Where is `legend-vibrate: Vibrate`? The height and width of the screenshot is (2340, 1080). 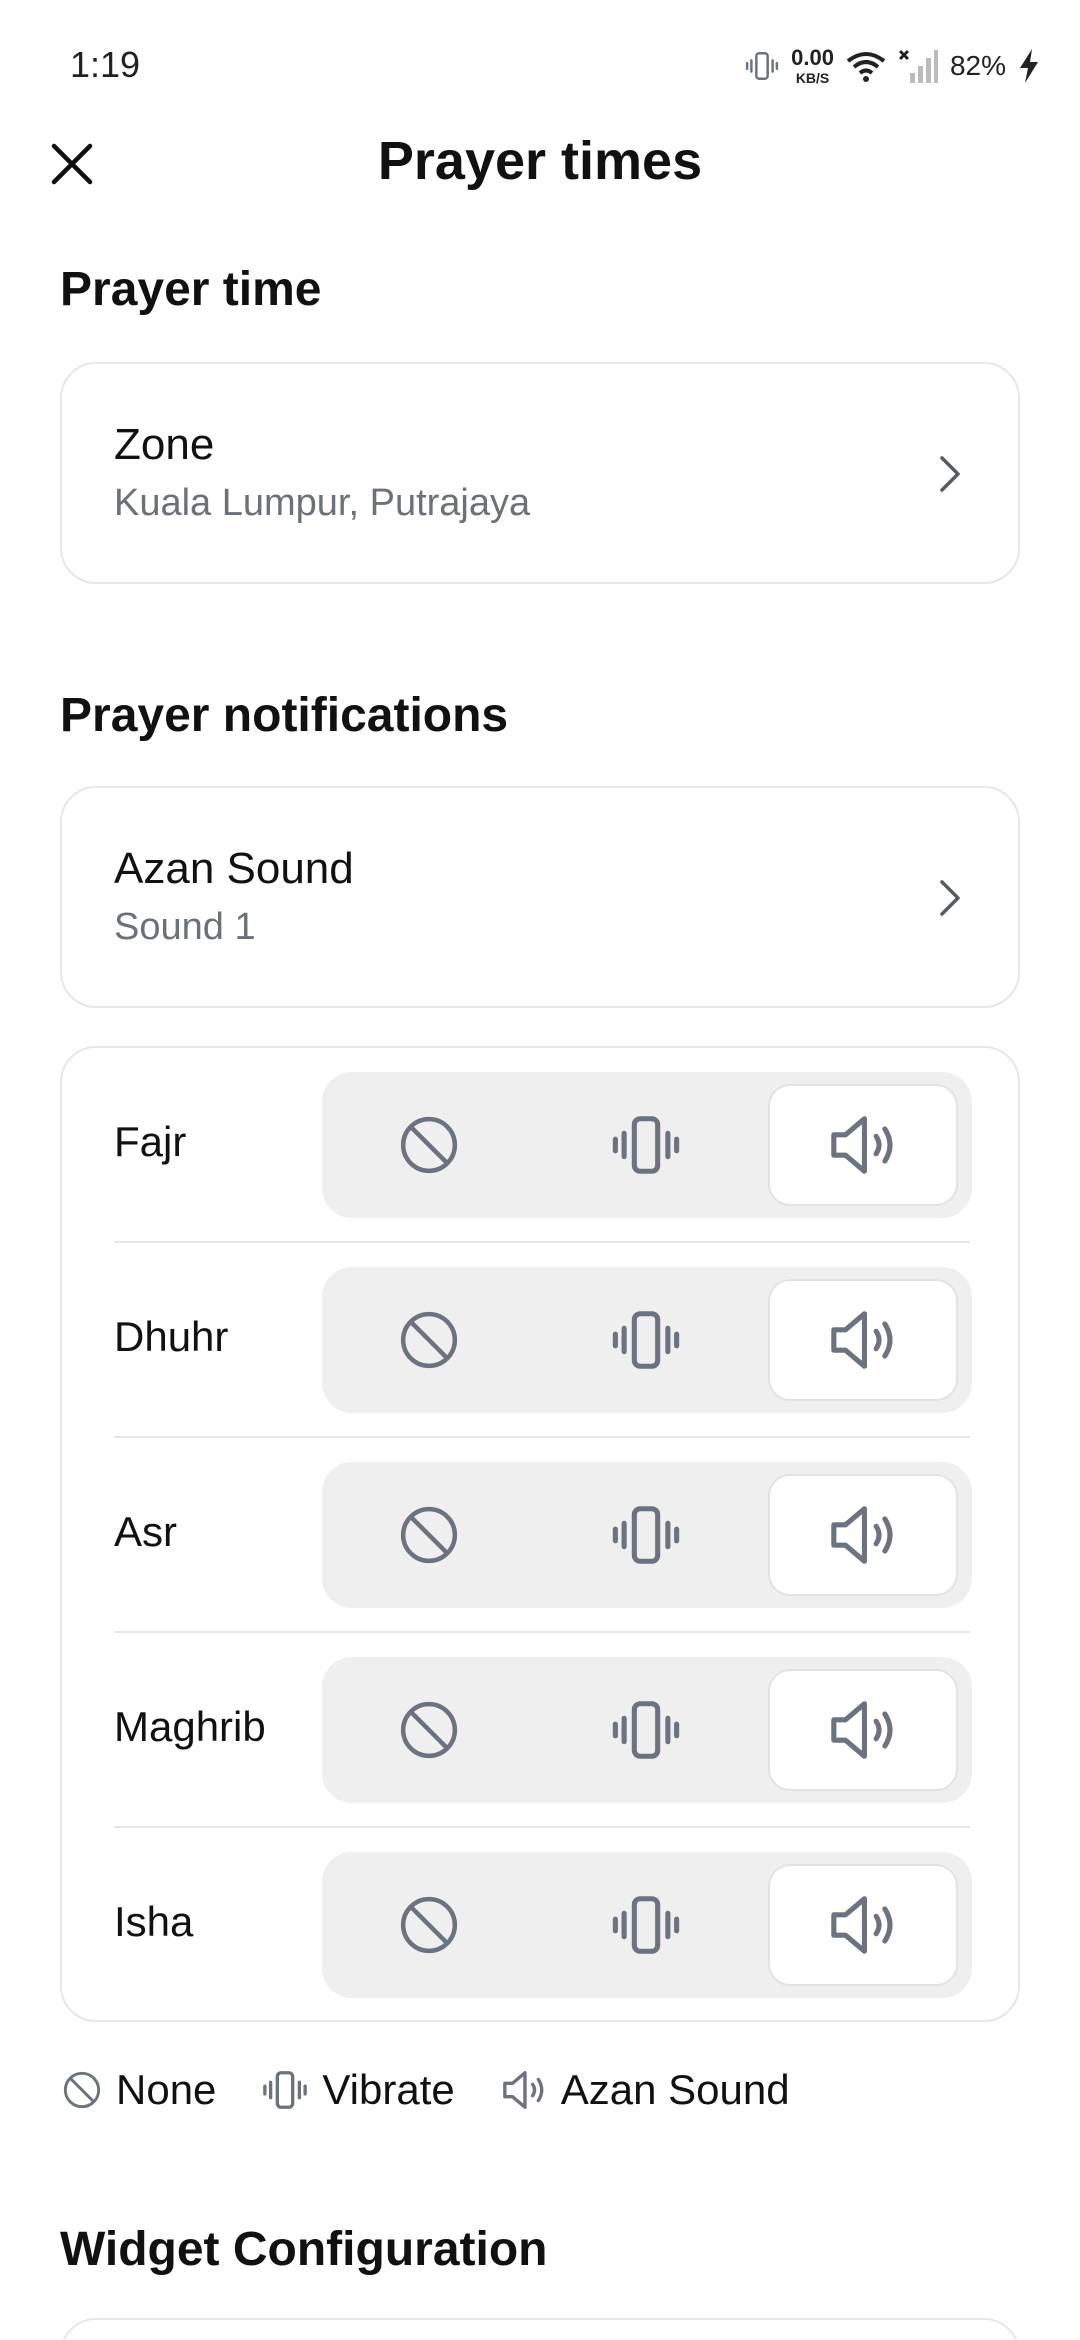 legend-vibrate: Vibrate is located at coordinates (358, 2090).